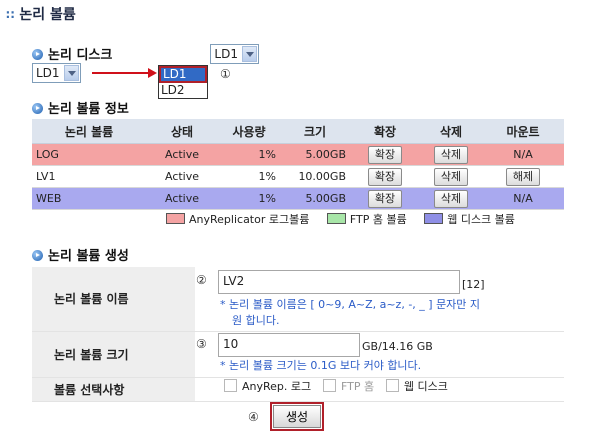 This screenshot has height=433, width=600. I want to click on create-section-title-text: 논리 볼륨 생성, so click(88, 256).